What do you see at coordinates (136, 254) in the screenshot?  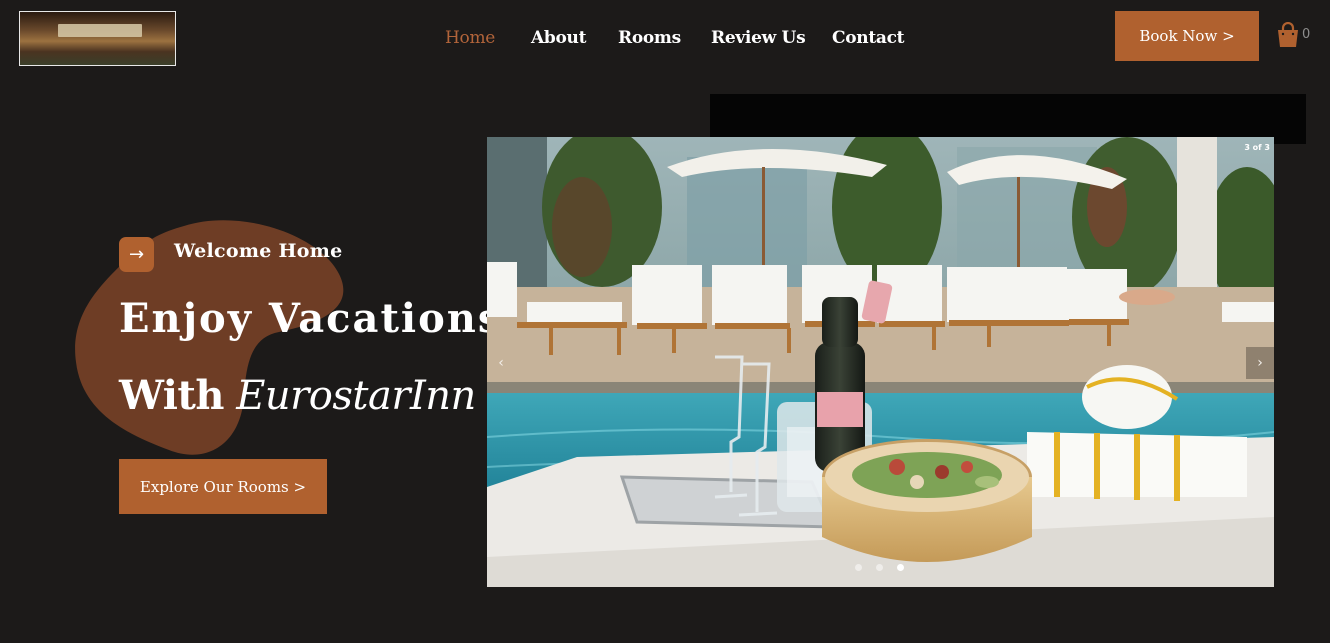 I see `arrow-right-icon: →` at bounding box center [136, 254].